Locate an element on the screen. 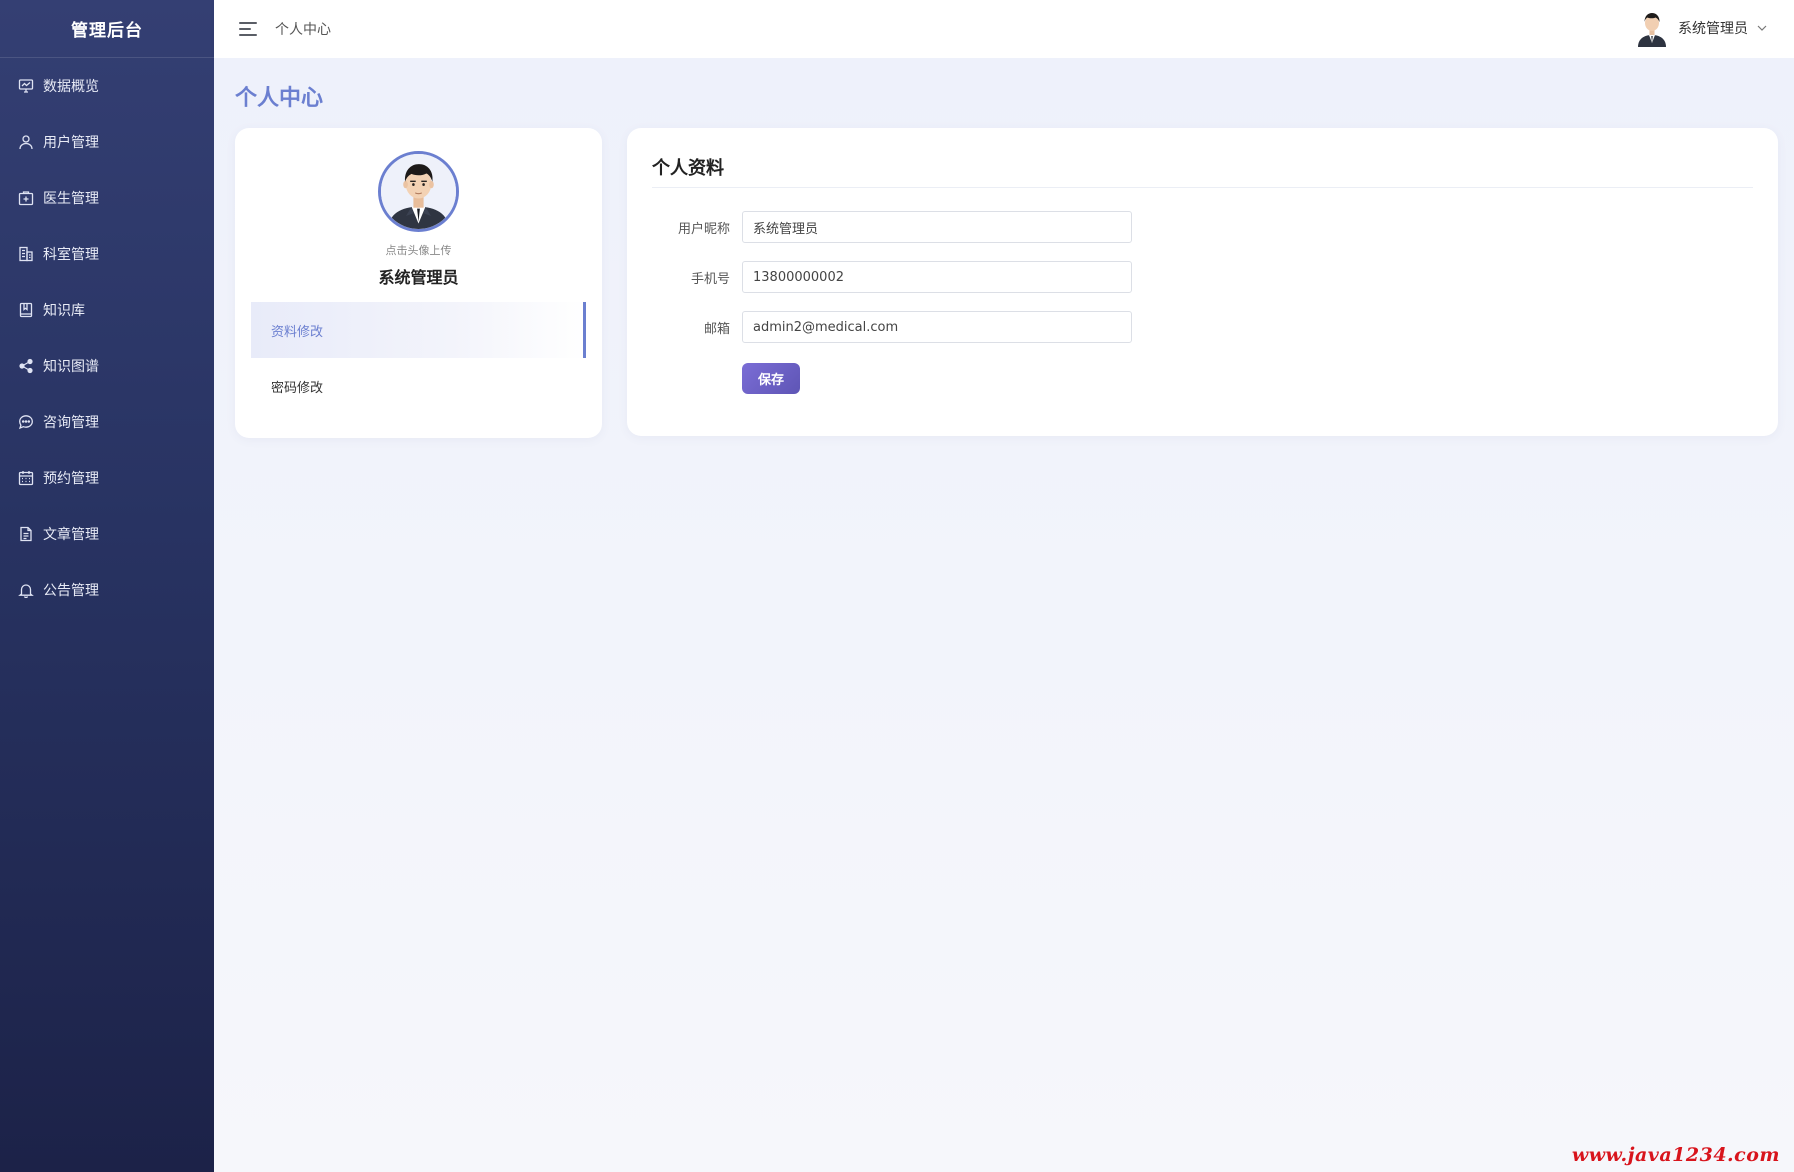 The width and height of the screenshot is (1794, 1172). watermark: www.java1234.com is located at coordinates (1675, 1155).